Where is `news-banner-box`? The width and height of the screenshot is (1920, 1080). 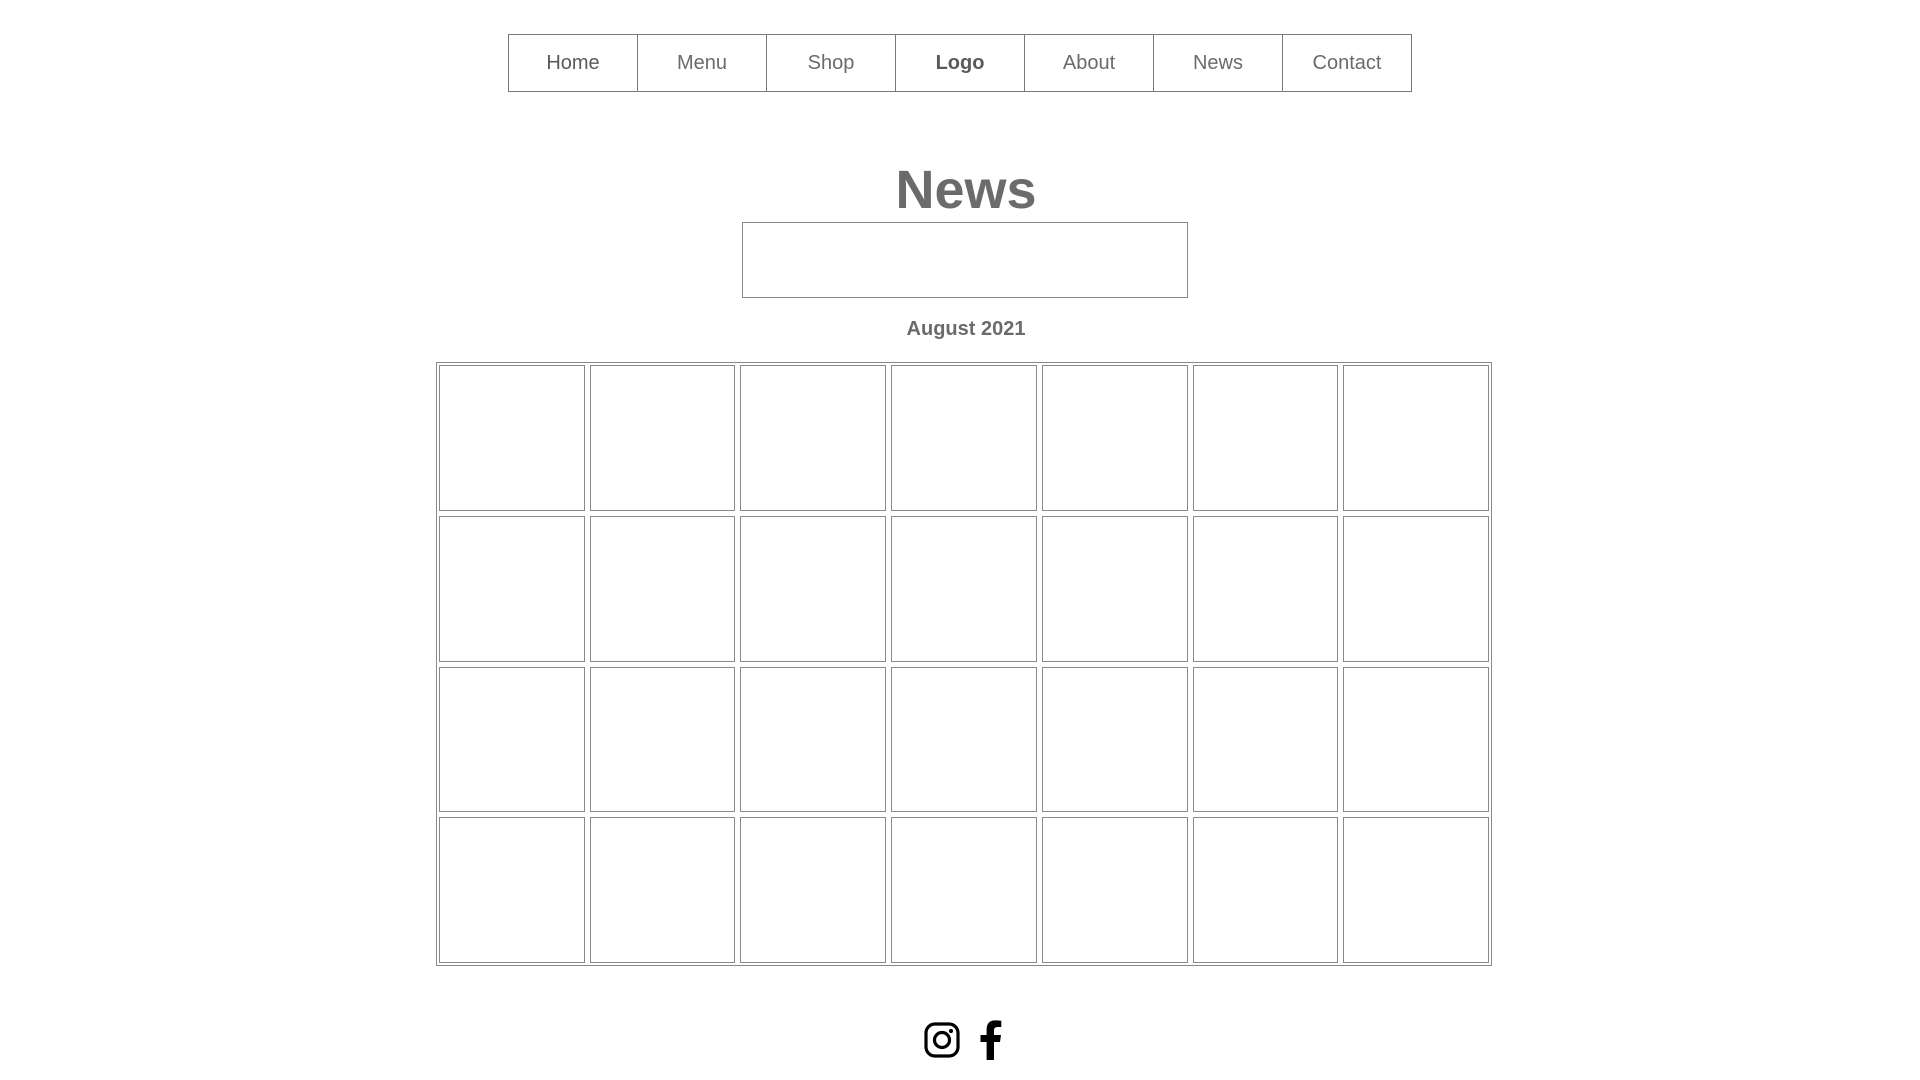
news-banner-box is located at coordinates (965, 260).